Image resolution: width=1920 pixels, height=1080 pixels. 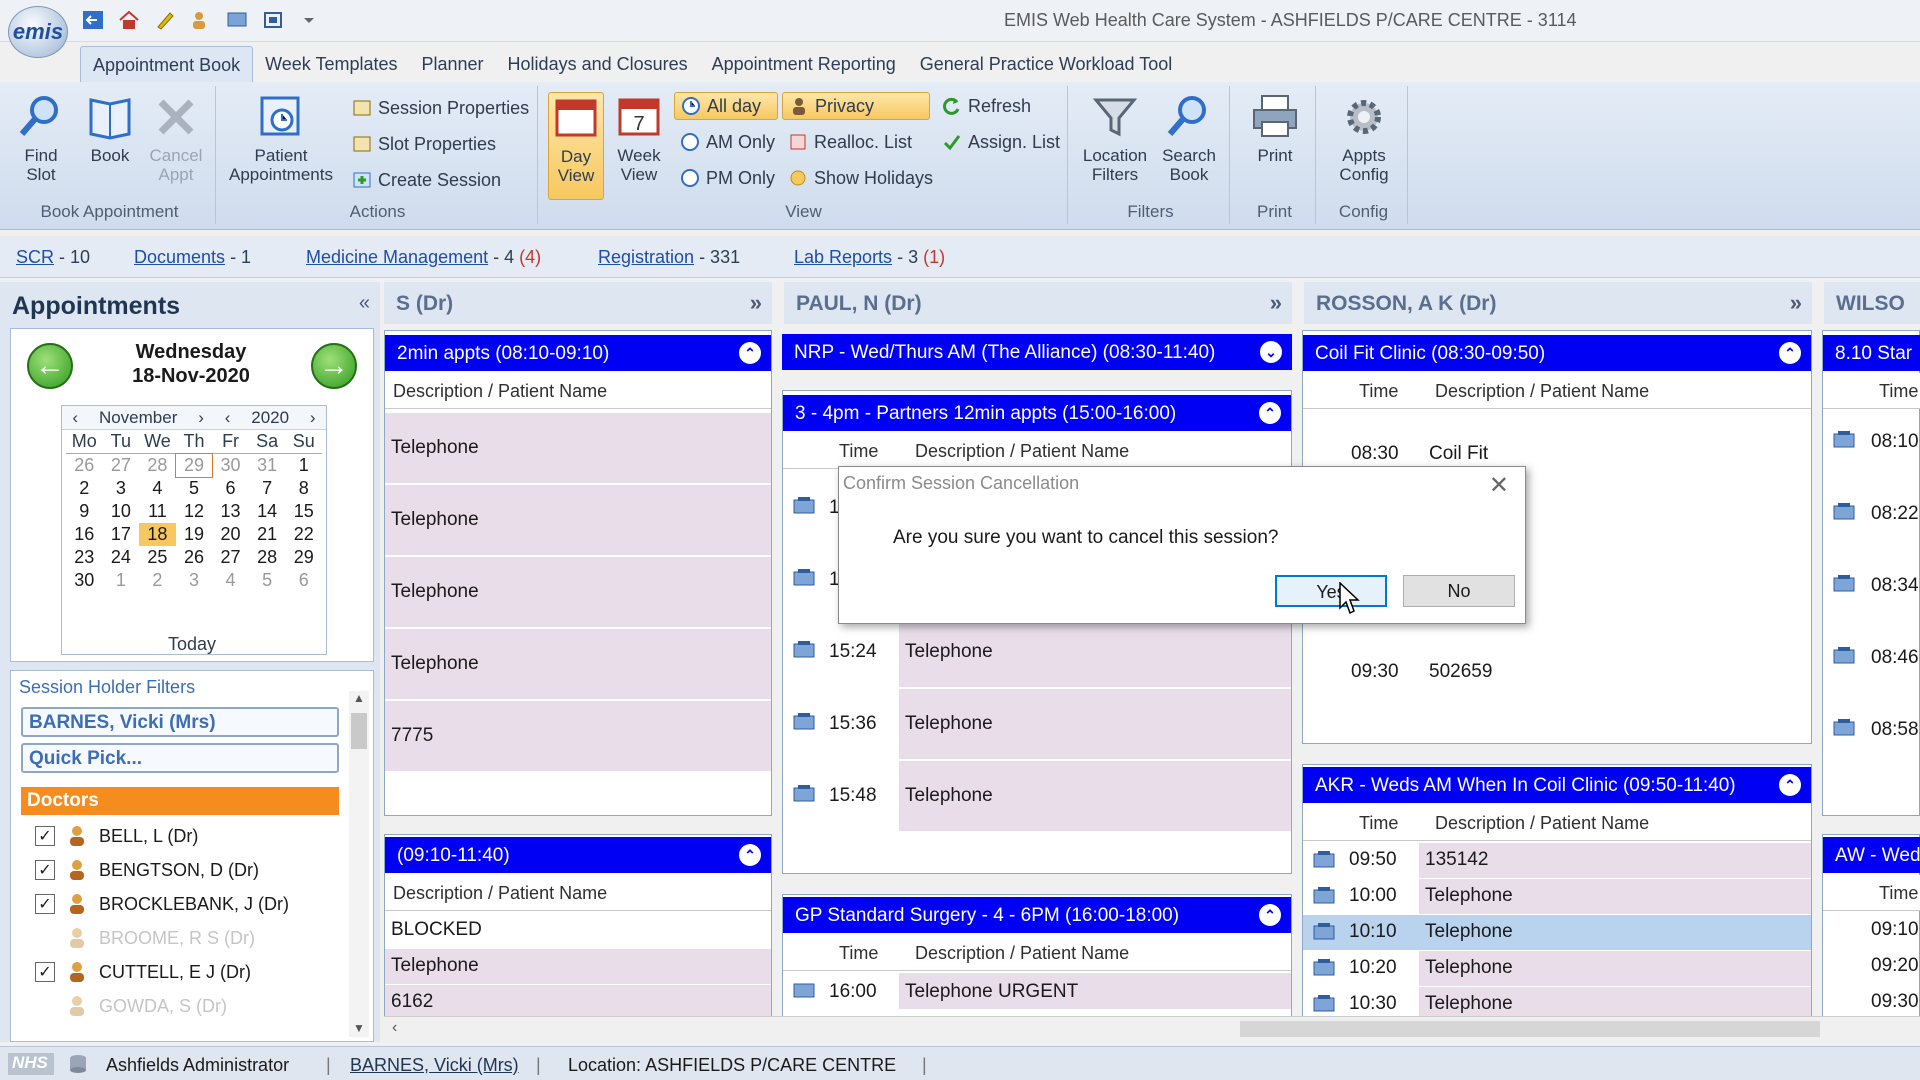 What do you see at coordinates (303, 465) in the screenshot?
I see `calendar-day: 1` at bounding box center [303, 465].